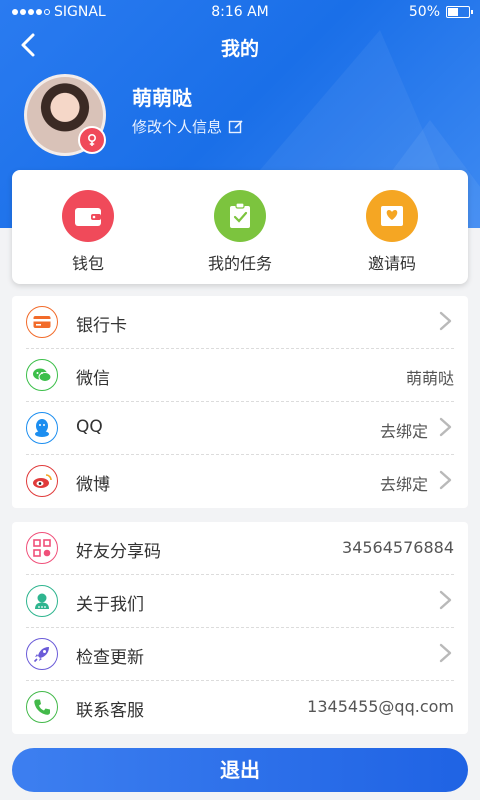 The width and height of the screenshot is (480, 800). What do you see at coordinates (110, 658) in the screenshot?
I see `check-update-label: 检查更新` at bounding box center [110, 658].